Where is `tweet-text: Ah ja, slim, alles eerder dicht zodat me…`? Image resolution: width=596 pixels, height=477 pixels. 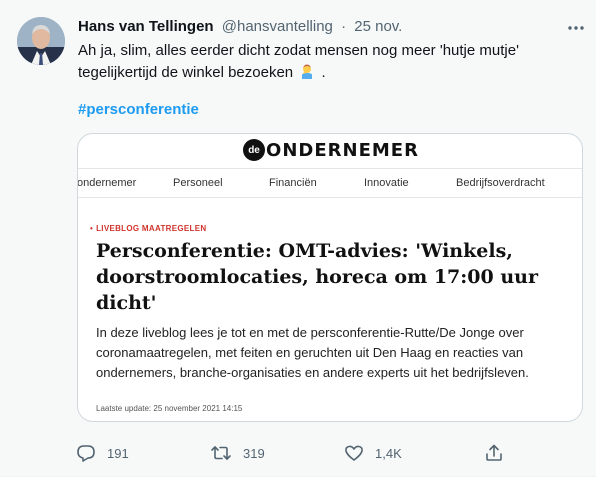
tweet-text: Ah ja, slim, alles eerder dicht zodat me… is located at coordinates (323, 62).